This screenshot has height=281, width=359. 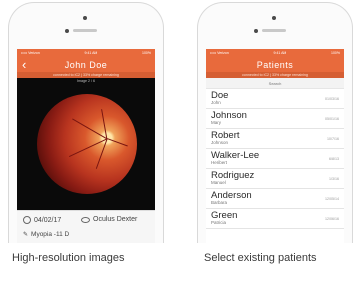 I want to click on image-date: 04/02/17, so click(x=48, y=220).